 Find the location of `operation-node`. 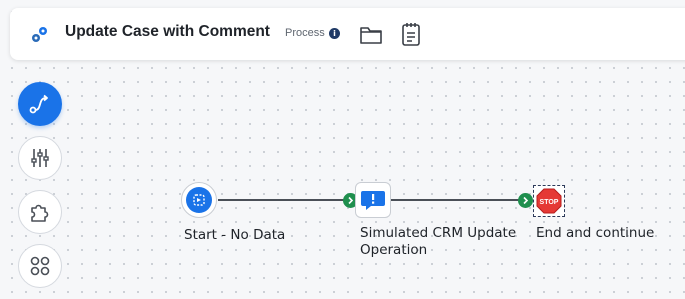

operation-node is located at coordinates (373, 200).